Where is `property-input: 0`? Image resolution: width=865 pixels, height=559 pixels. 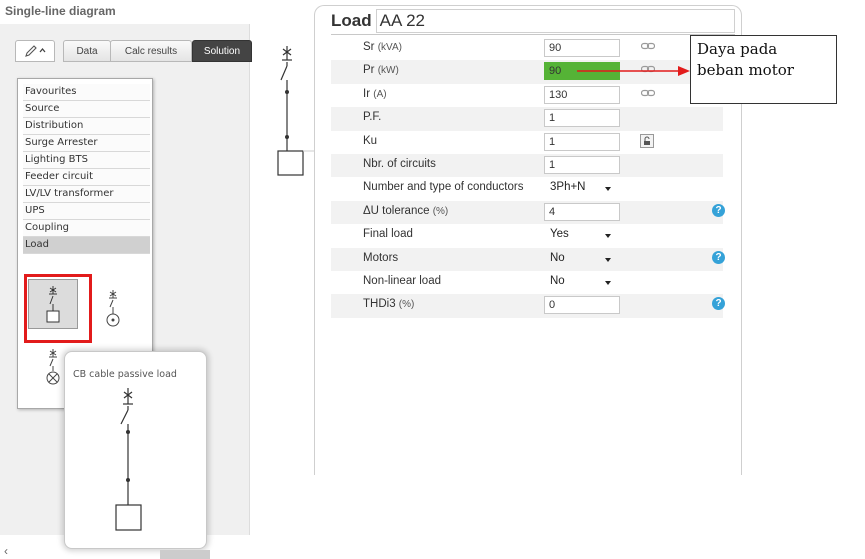 property-input: 0 is located at coordinates (582, 305).